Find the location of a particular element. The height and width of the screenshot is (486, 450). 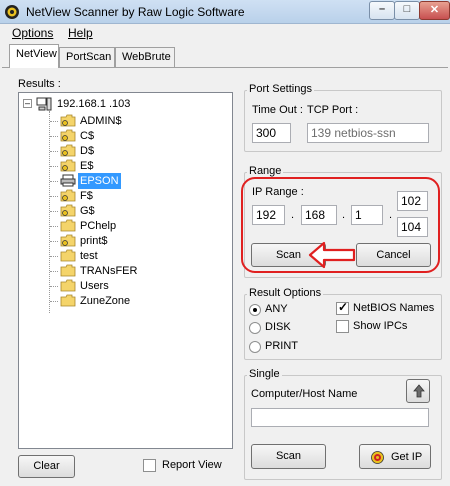

tree-item-row: D$ is located at coordinates (135, 151).